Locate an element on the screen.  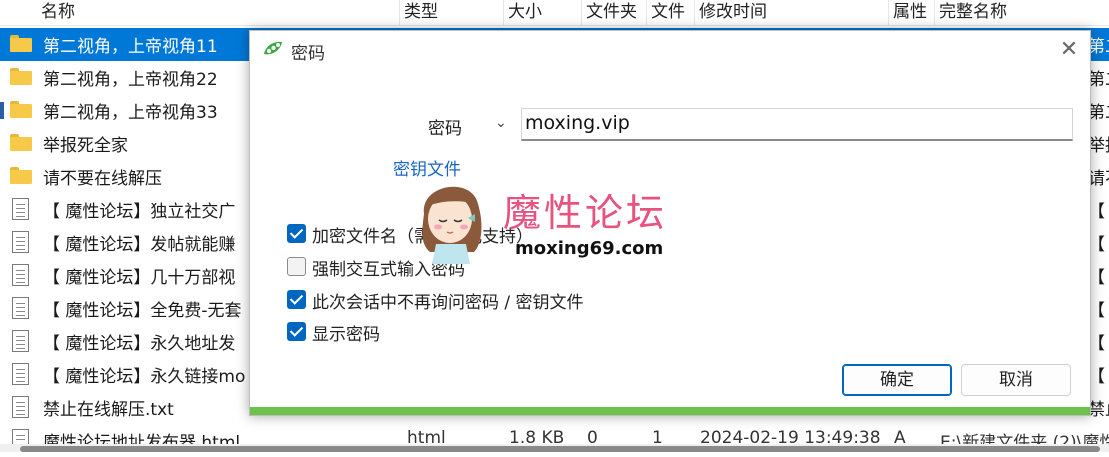
file-name: 【 魔性论坛】永久地址发 is located at coordinates (139, 344).